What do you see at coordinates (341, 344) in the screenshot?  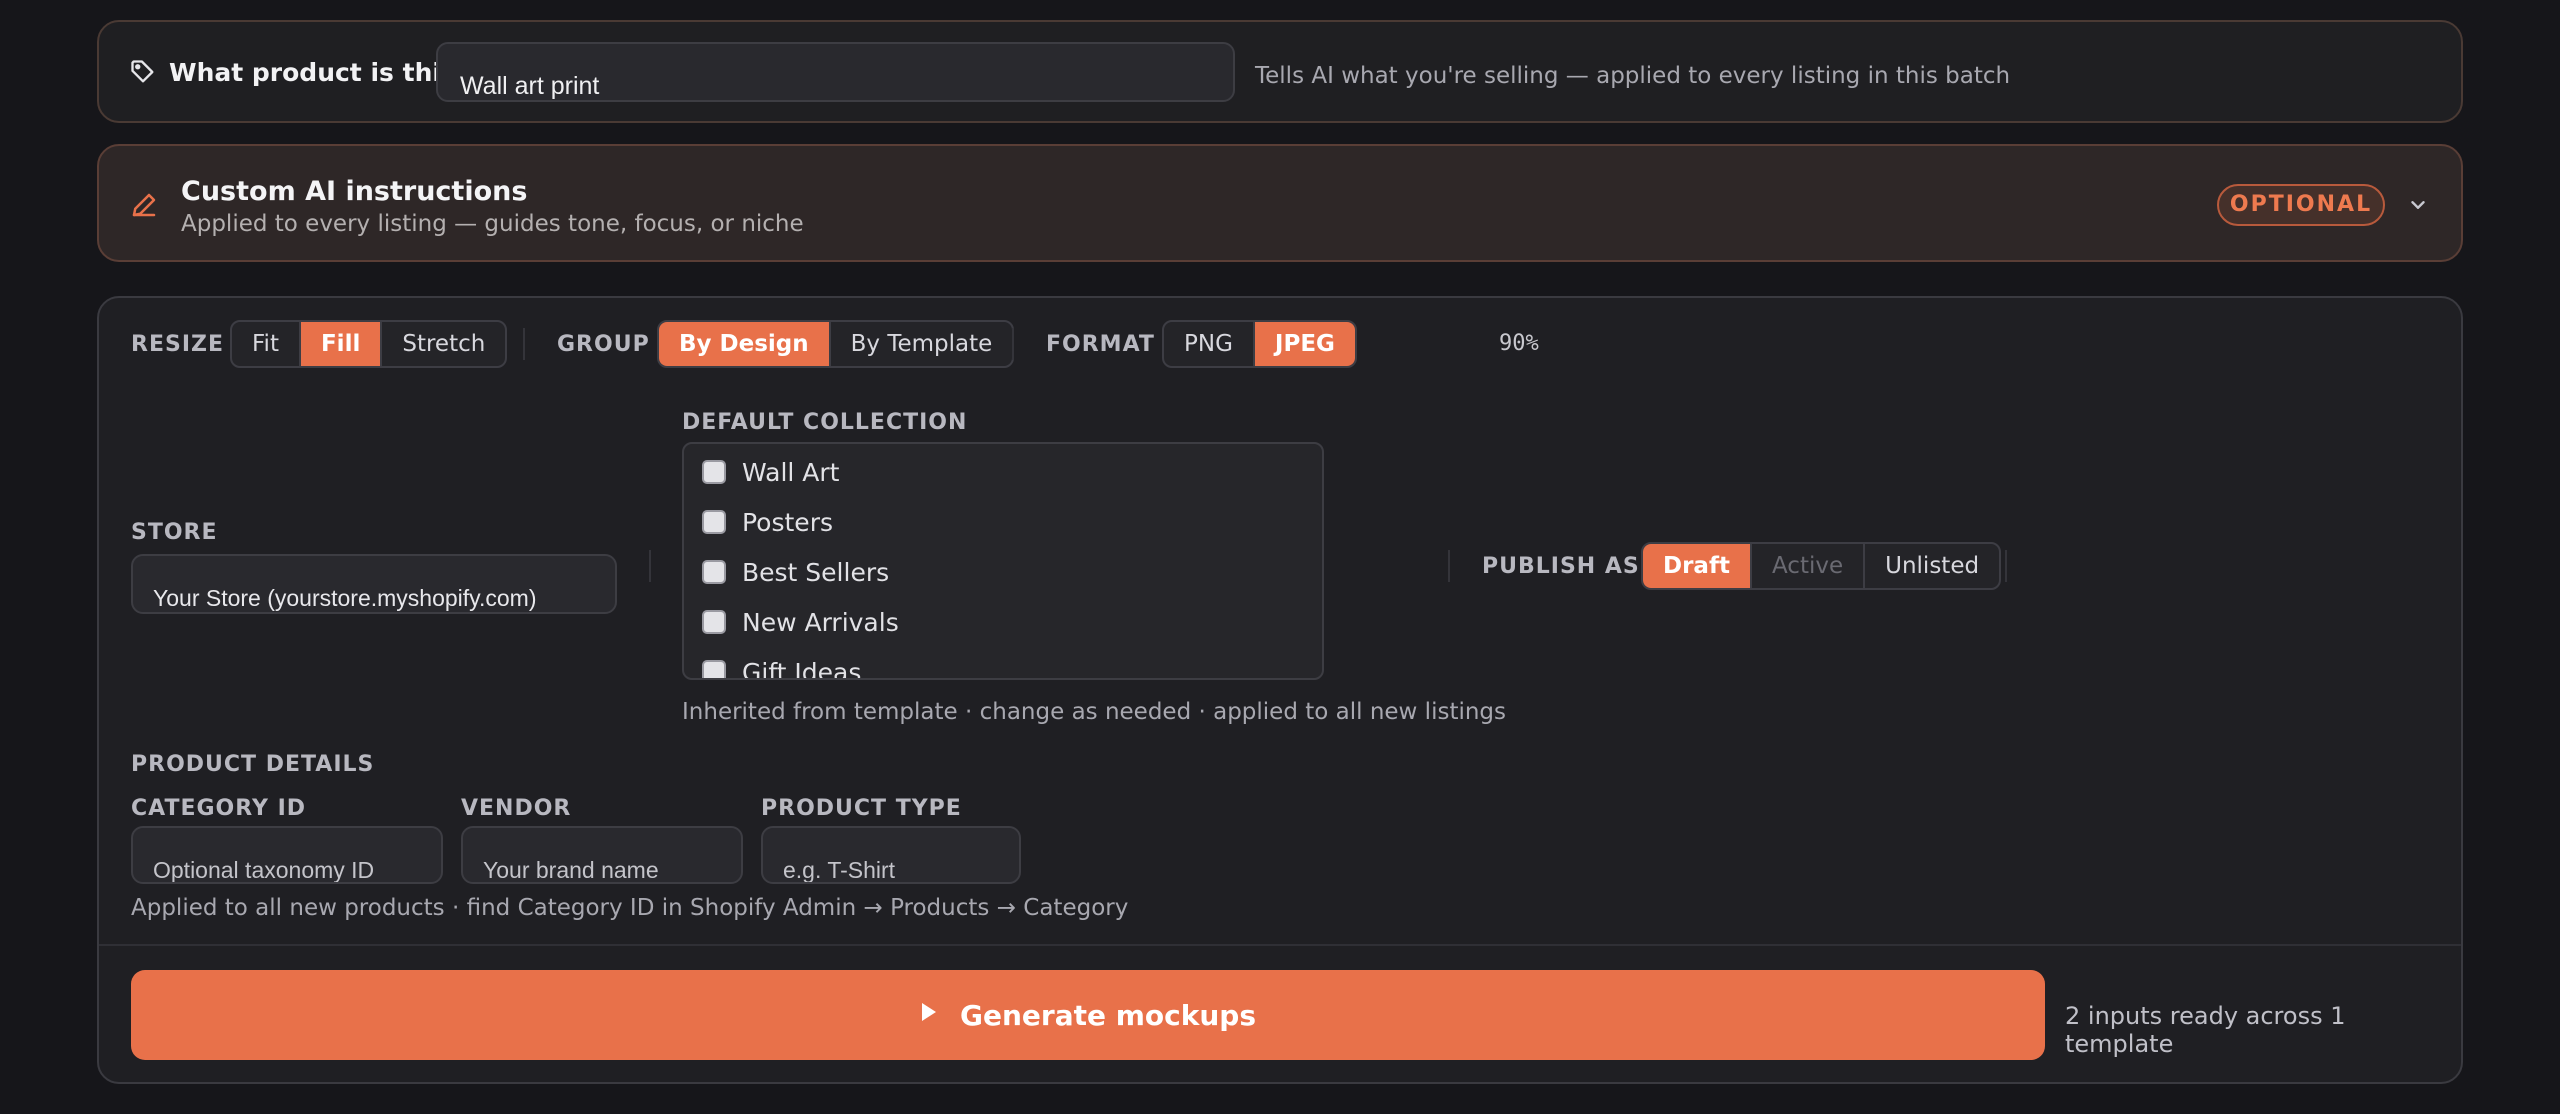 I see `resize-option-fill: Fill` at bounding box center [341, 344].